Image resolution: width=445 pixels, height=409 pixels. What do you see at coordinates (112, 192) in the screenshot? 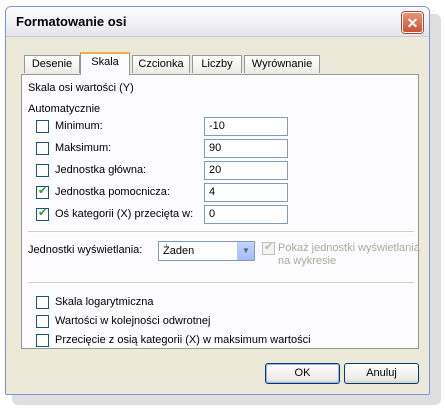
I see `minor-unit-label: Jednostka pomocnicza:` at bounding box center [112, 192].